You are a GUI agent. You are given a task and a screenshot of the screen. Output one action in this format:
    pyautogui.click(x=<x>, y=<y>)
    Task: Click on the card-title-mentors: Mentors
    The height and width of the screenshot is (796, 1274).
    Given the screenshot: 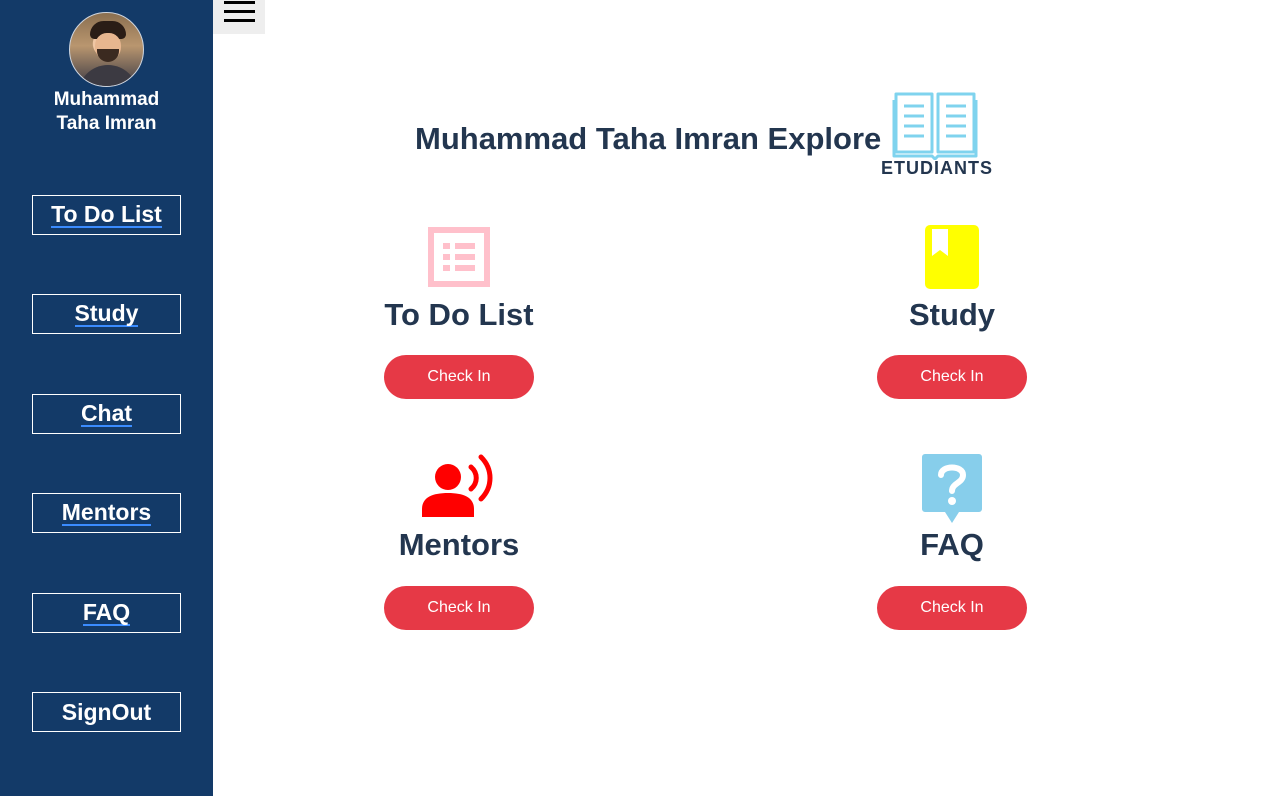 What is the action you would take?
    pyautogui.click(x=459, y=544)
    